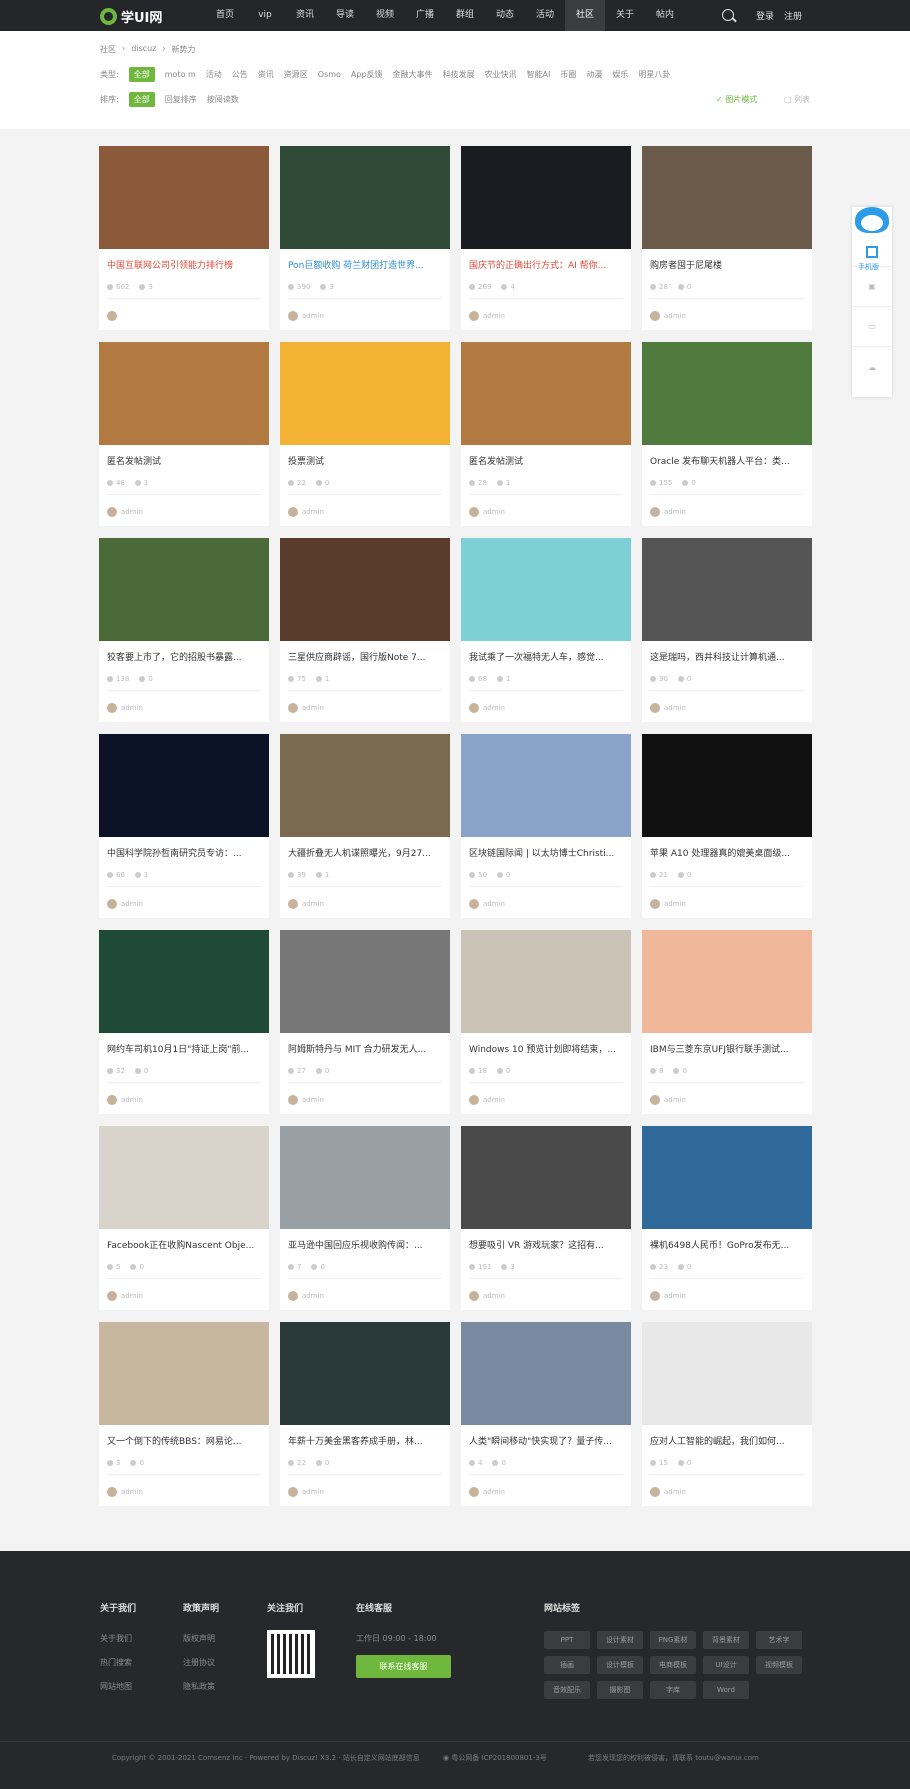 The image size is (910, 1789). What do you see at coordinates (673, 1690) in the screenshot?
I see `site-tag: 字库` at bounding box center [673, 1690].